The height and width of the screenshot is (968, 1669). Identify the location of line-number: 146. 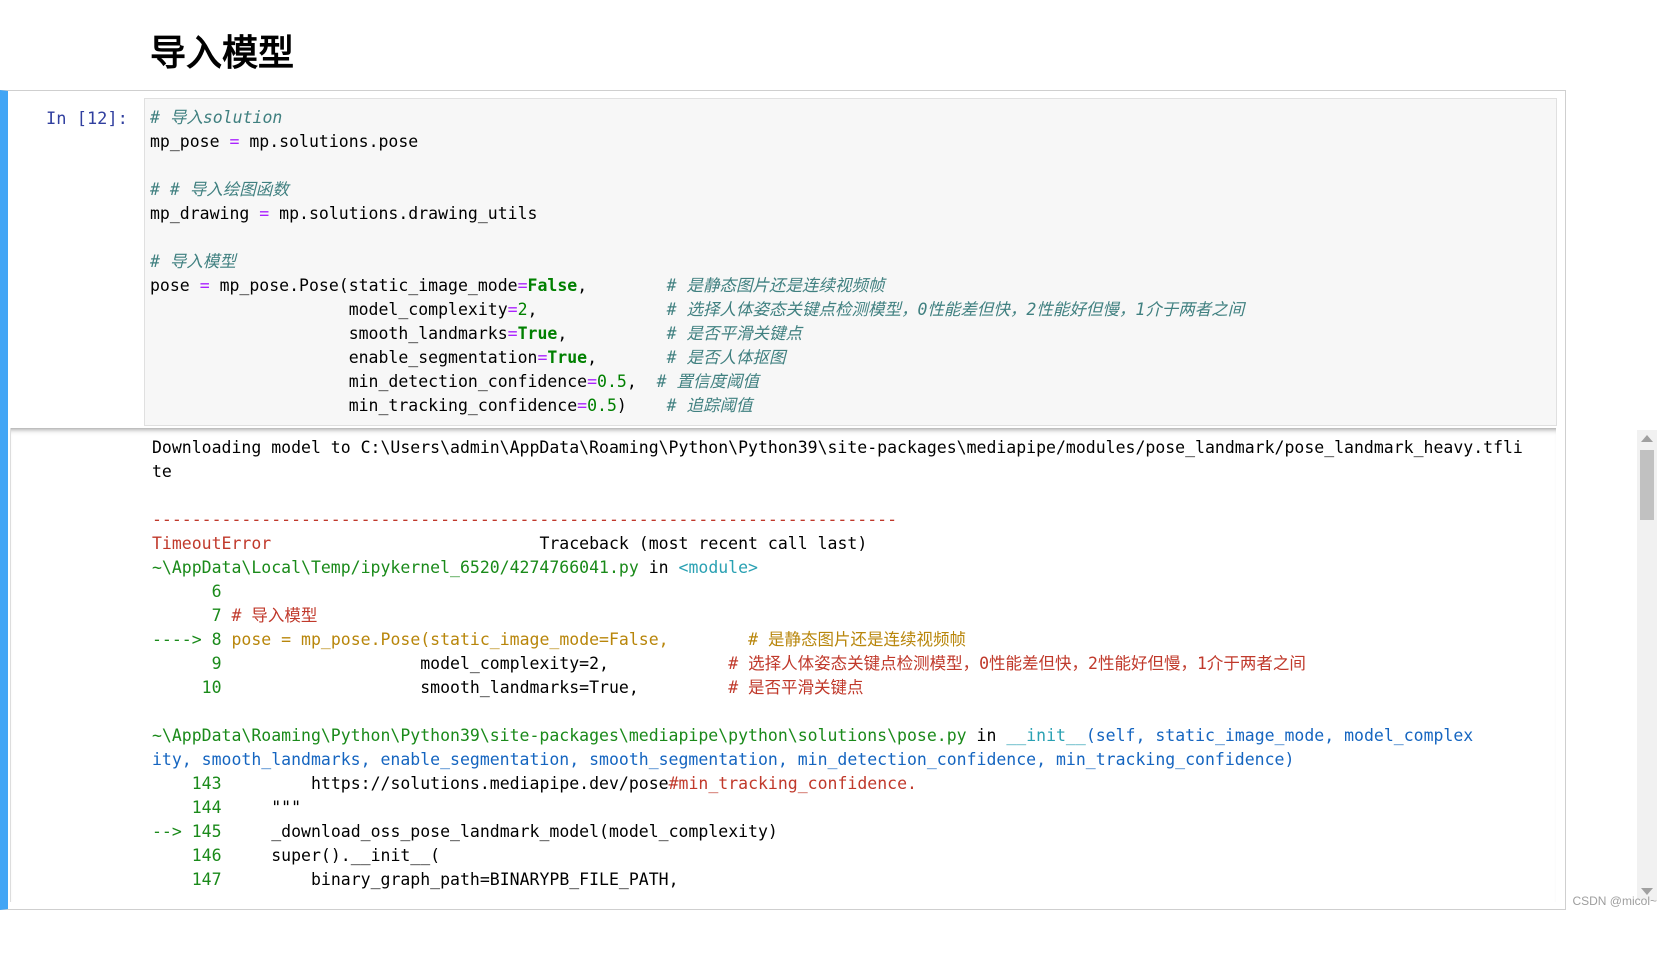
(206, 855).